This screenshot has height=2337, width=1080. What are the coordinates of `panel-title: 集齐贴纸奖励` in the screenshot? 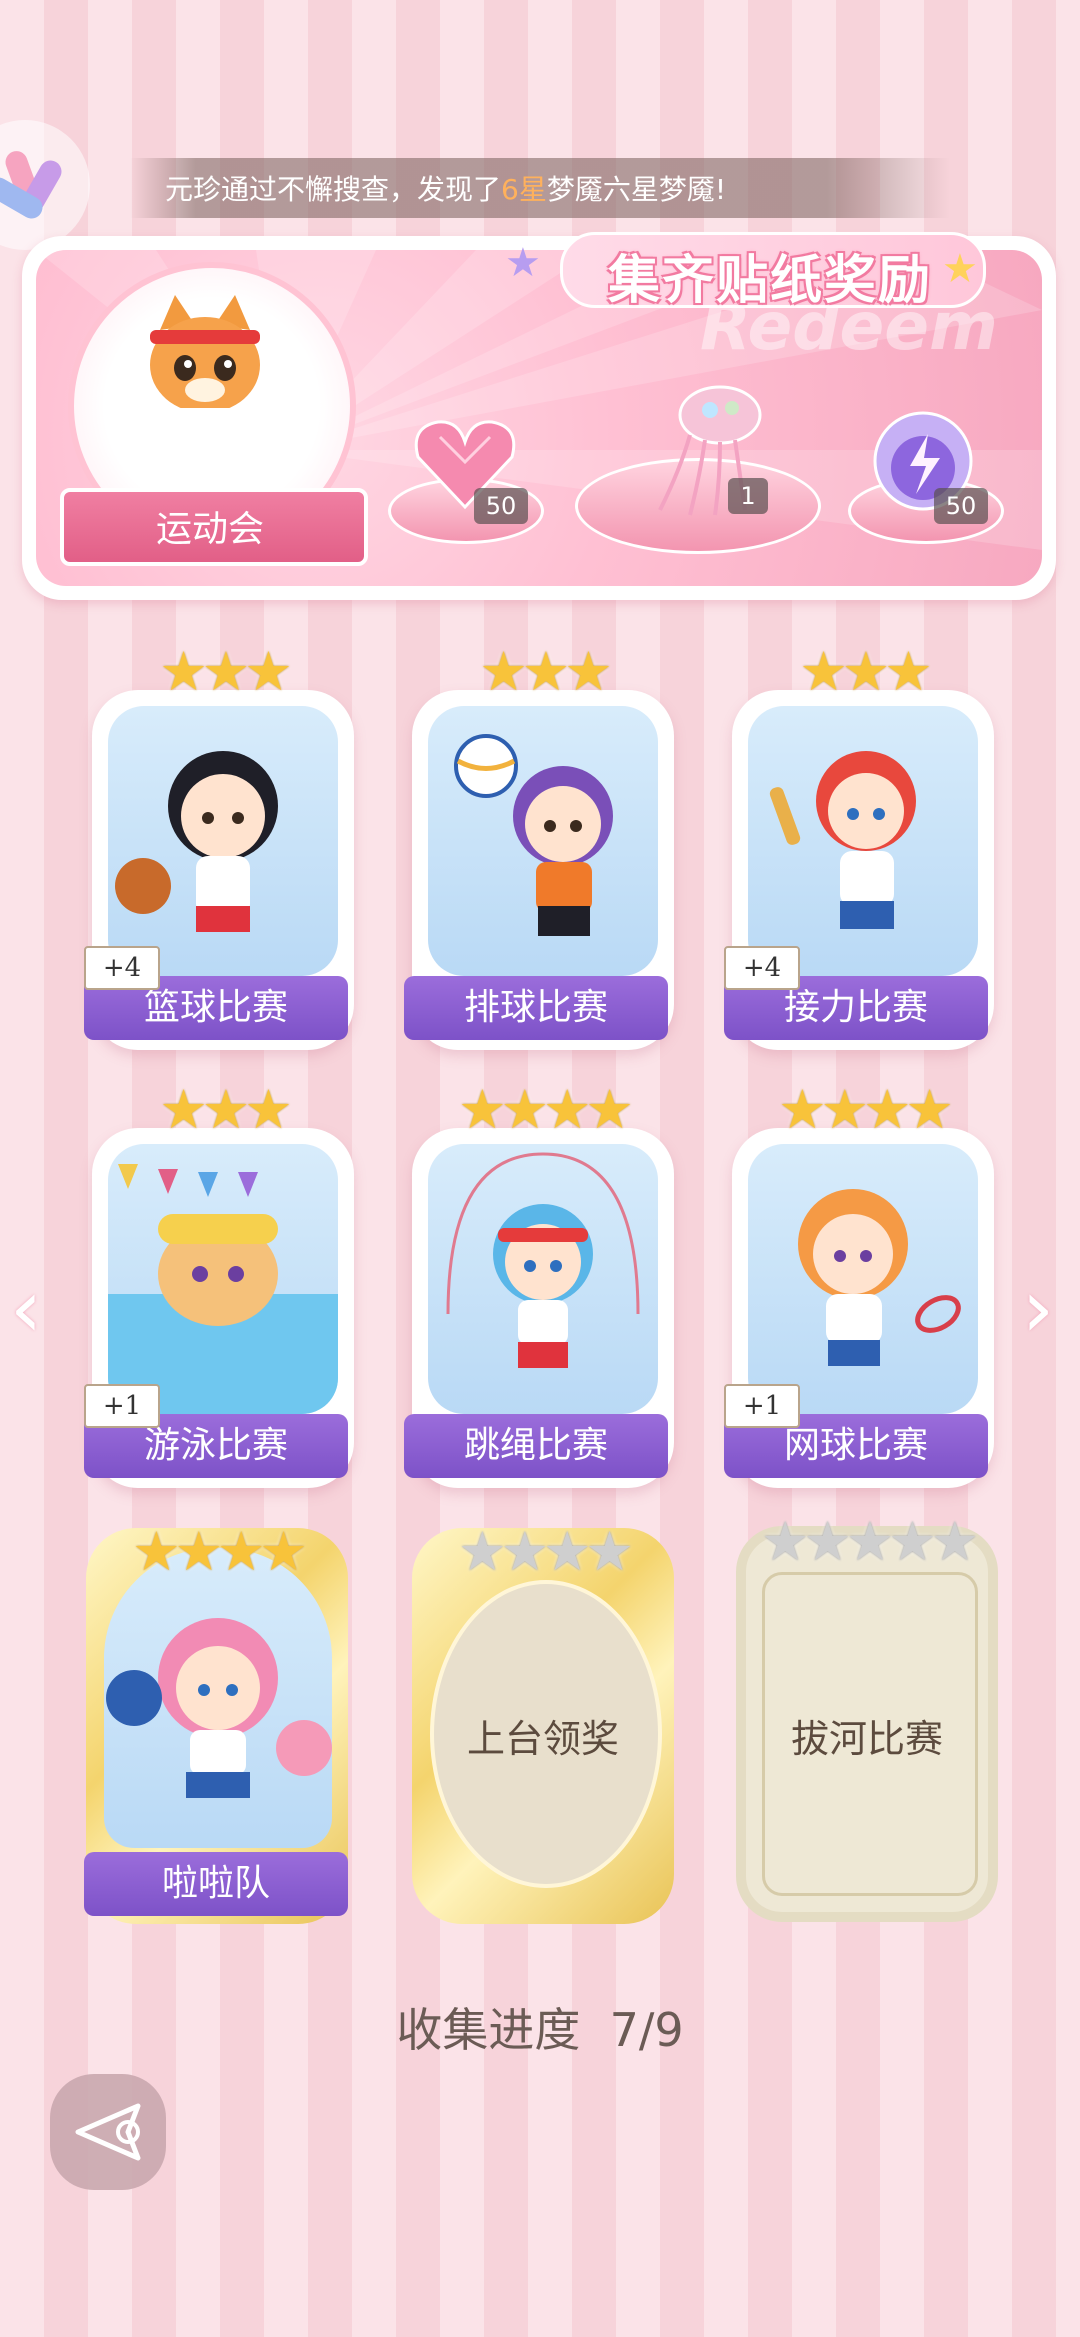 It's located at (769, 281).